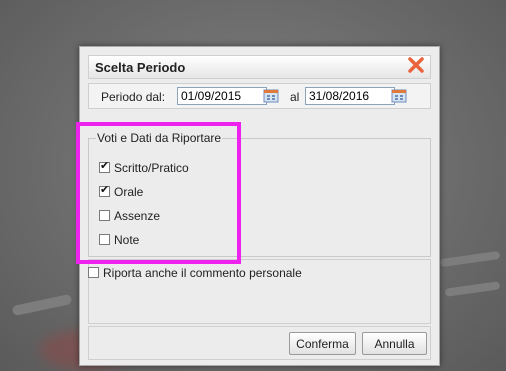 This screenshot has width=506, height=371. Describe the element at coordinates (350, 96) in the screenshot. I see `period-to-input` at that location.